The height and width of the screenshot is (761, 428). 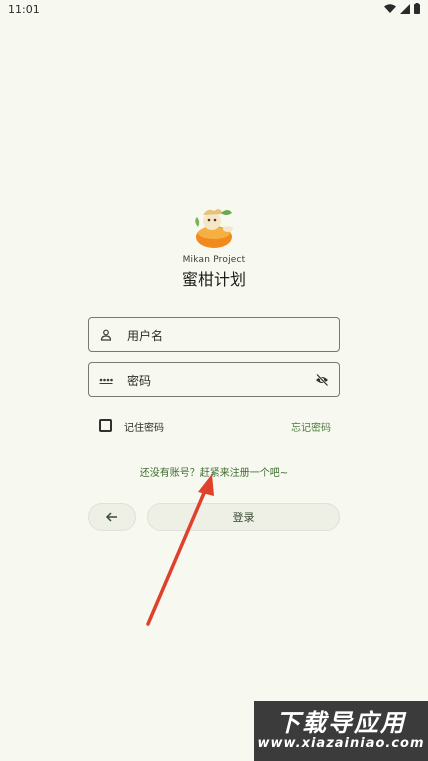 I want to click on password-placeholder: 密码, so click(x=139, y=381).